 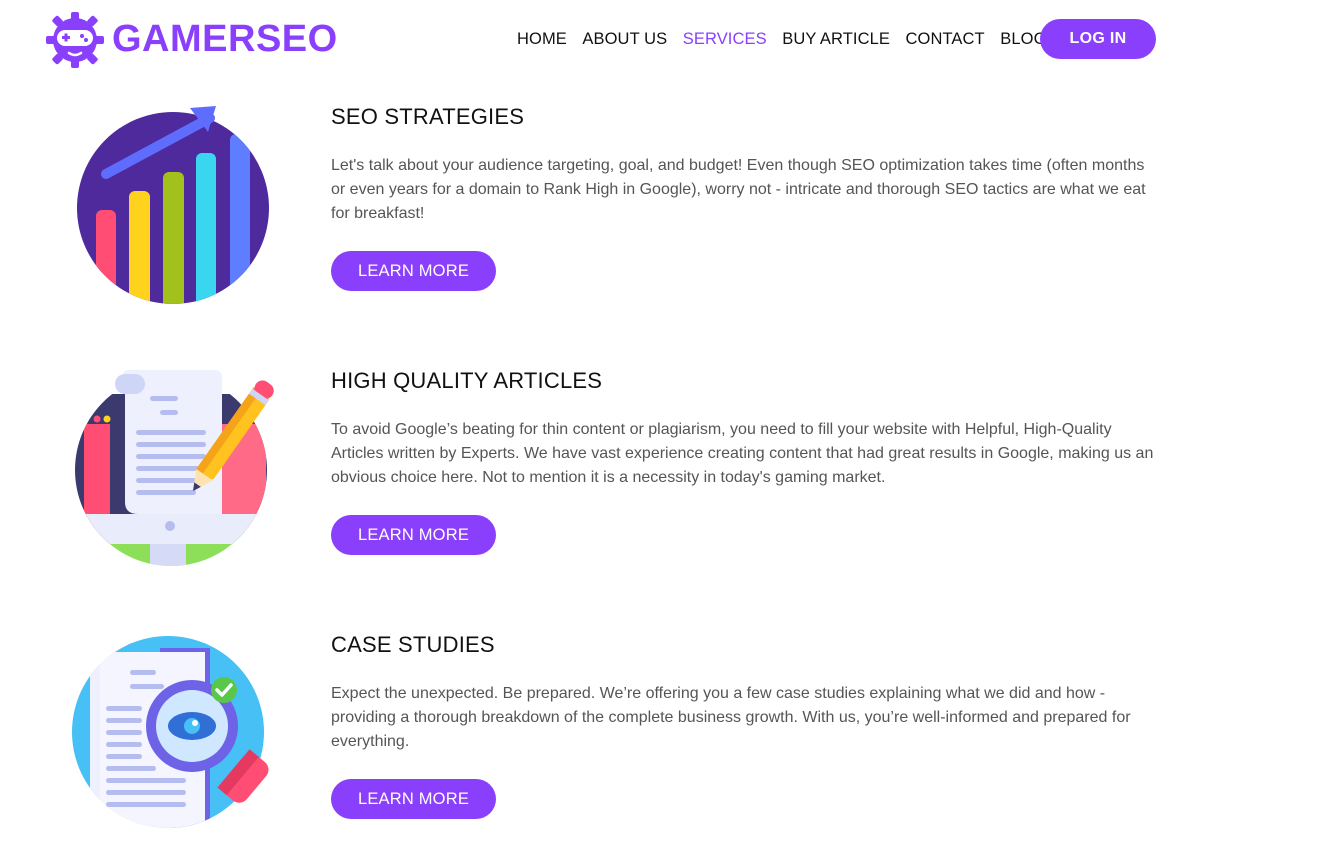 What do you see at coordinates (725, 39) in the screenshot?
I see `nav-services: SERVICES` at bounding box center [725, 39].